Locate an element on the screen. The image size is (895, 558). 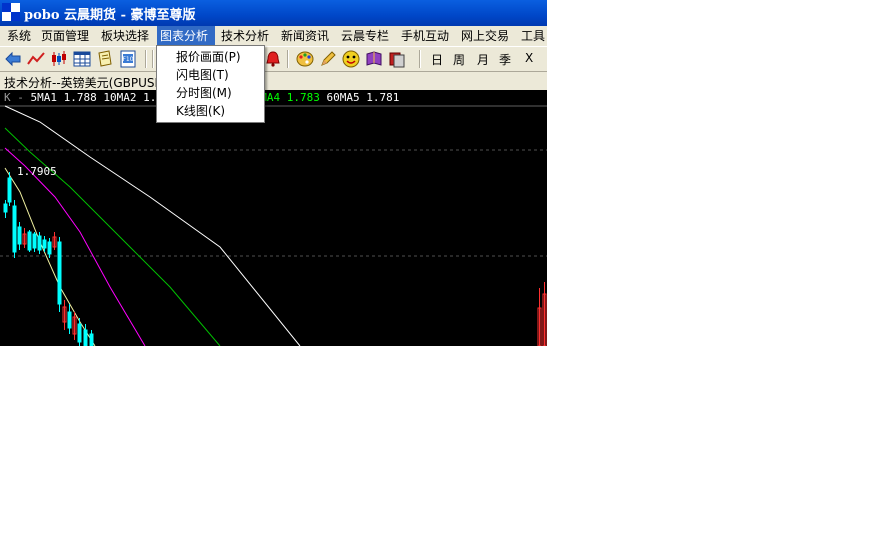
notepad-icon is located at coordinates (105, 59).